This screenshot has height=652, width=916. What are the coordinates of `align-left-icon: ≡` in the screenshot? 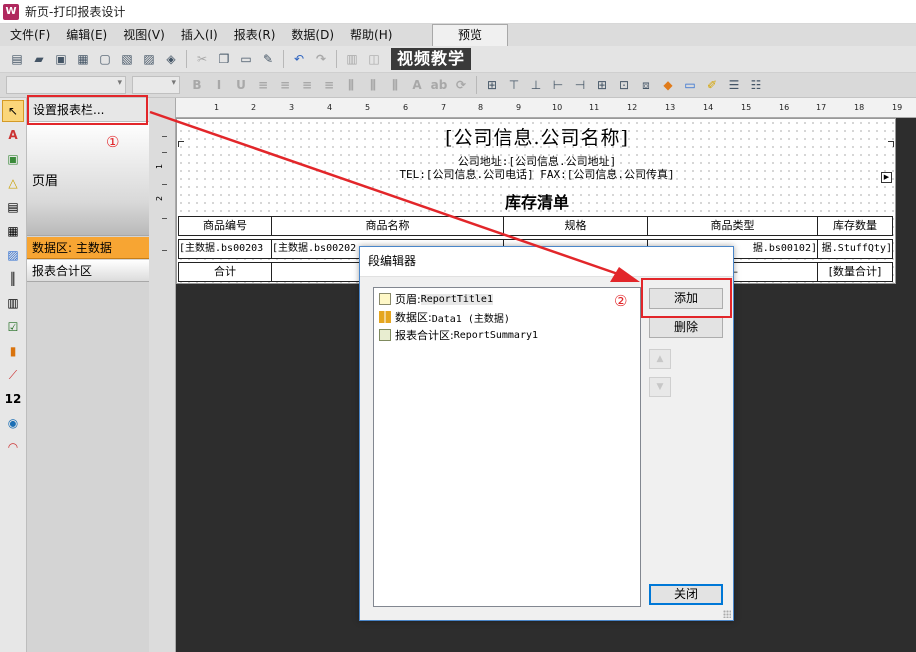 It's located at (263, 85).